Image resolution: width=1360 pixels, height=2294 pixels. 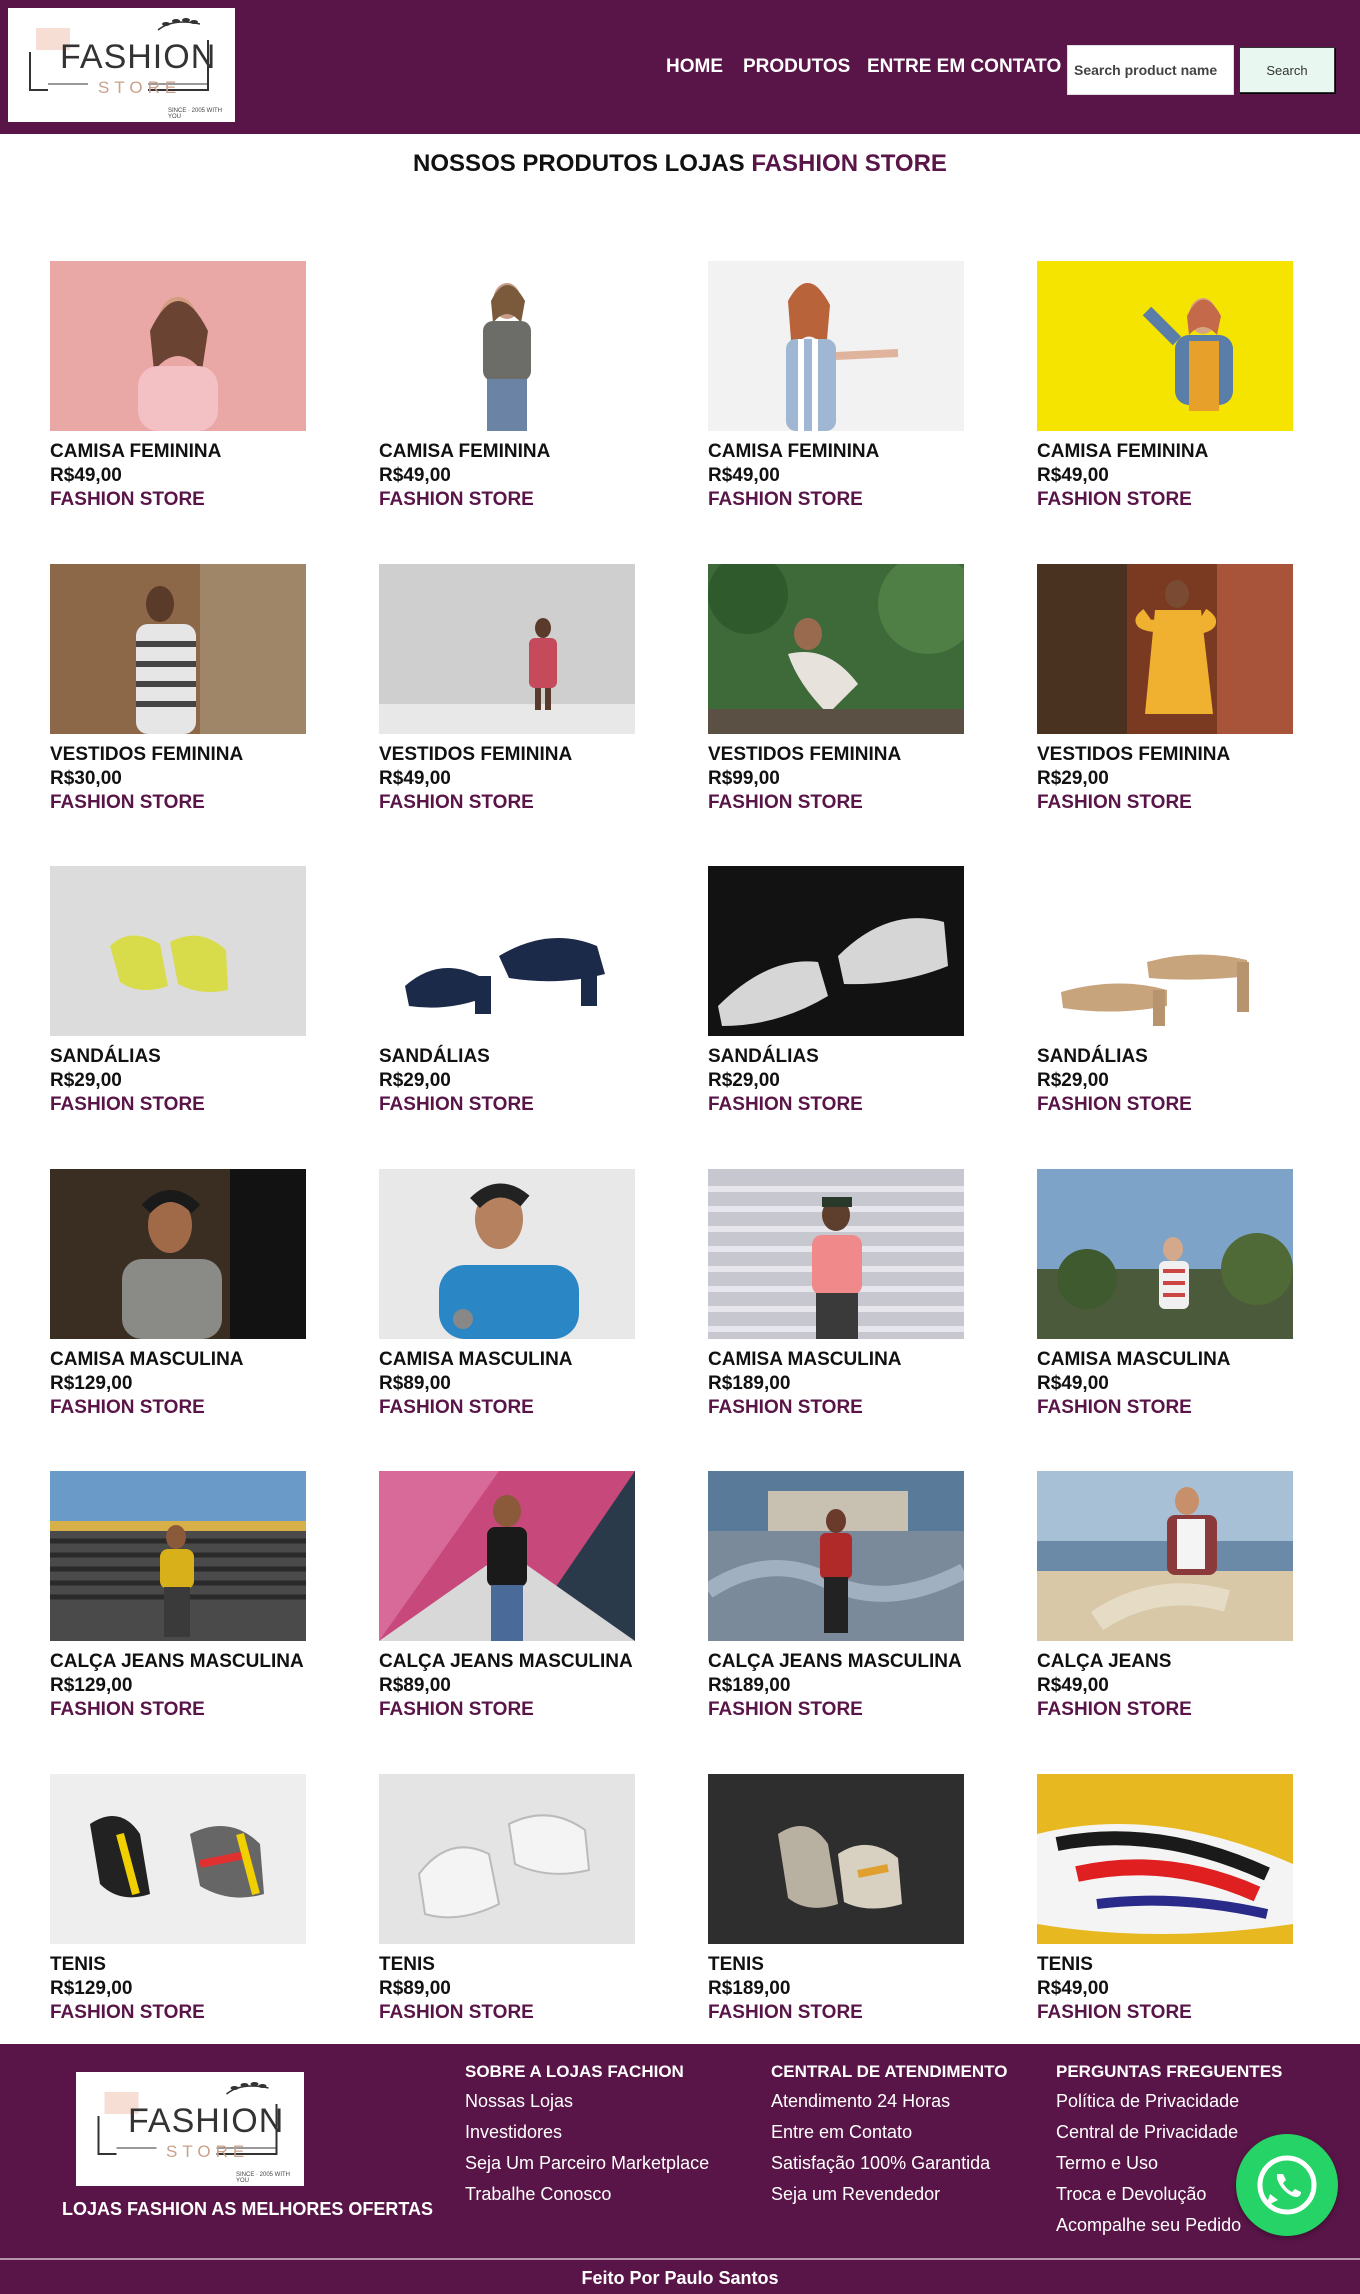 What do you see at coordinates (587, 2132) in the screenshot?
I see `footer-link: Investidores` at bounding box center [587, 2132].